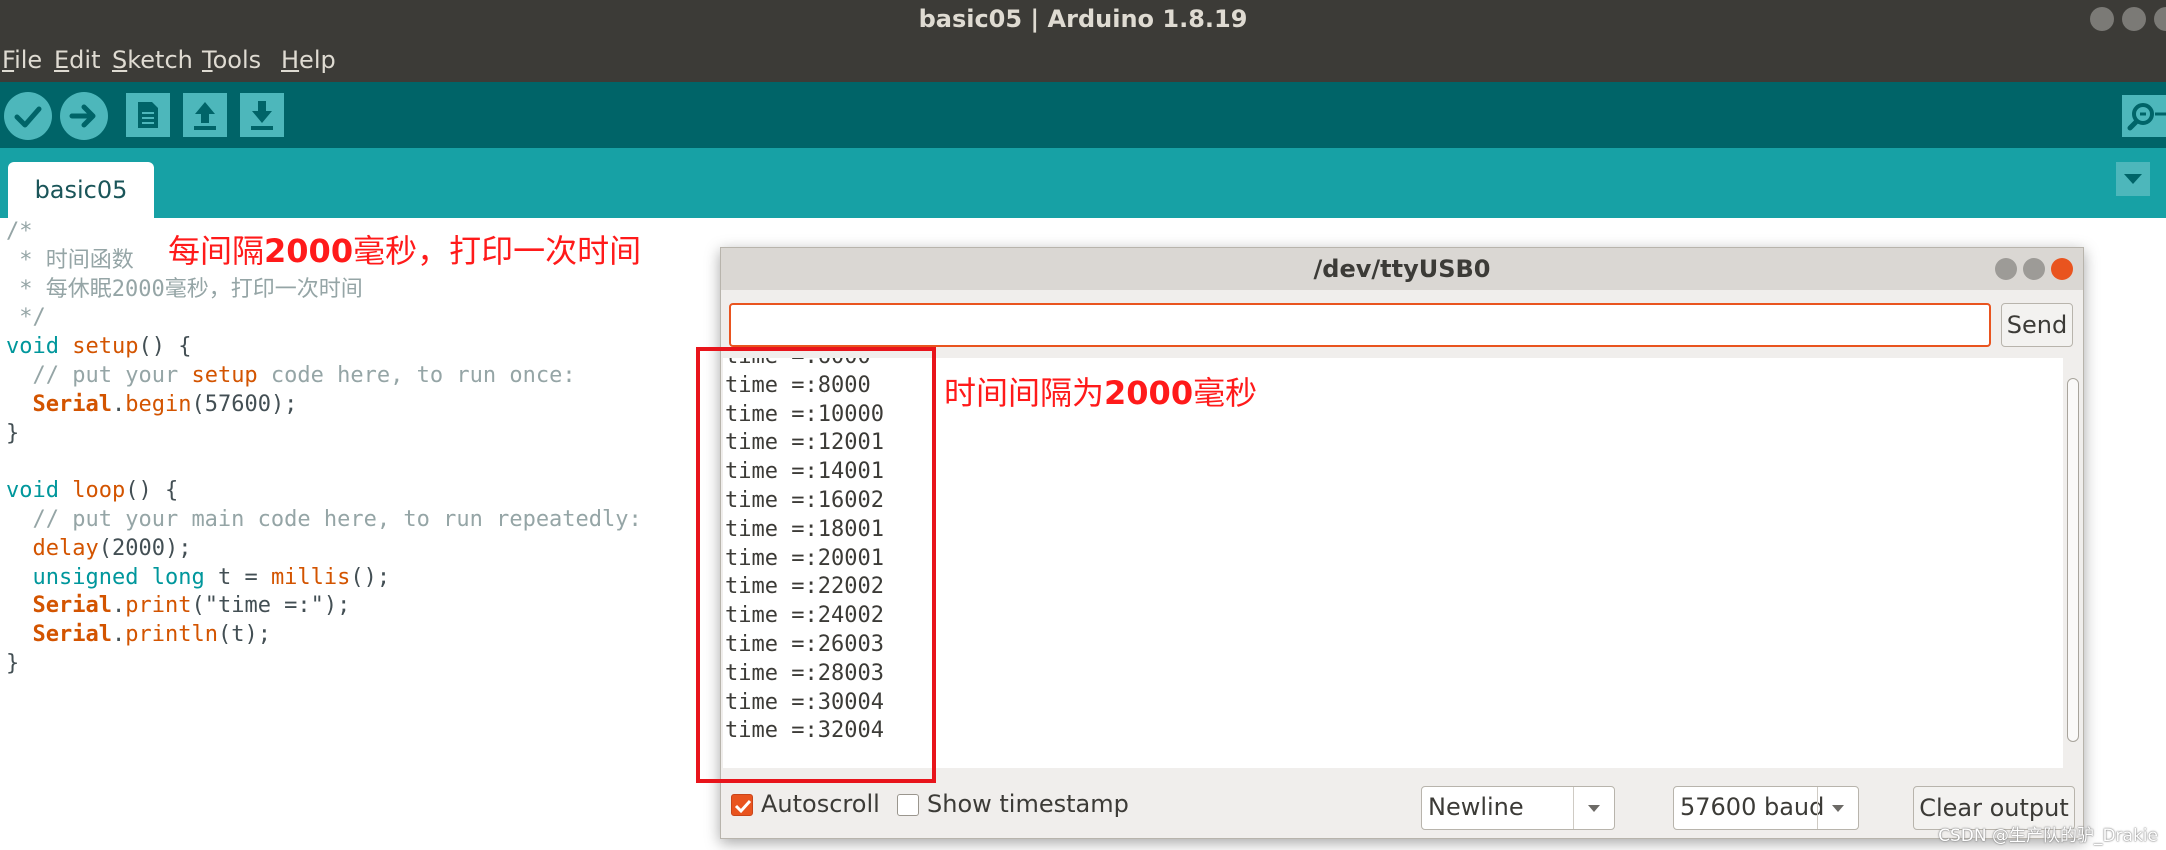 The image size is (2166, 850). I want to click on window-titlebar: basic05 | Arduino 1.8.19, so click(1083, 20).